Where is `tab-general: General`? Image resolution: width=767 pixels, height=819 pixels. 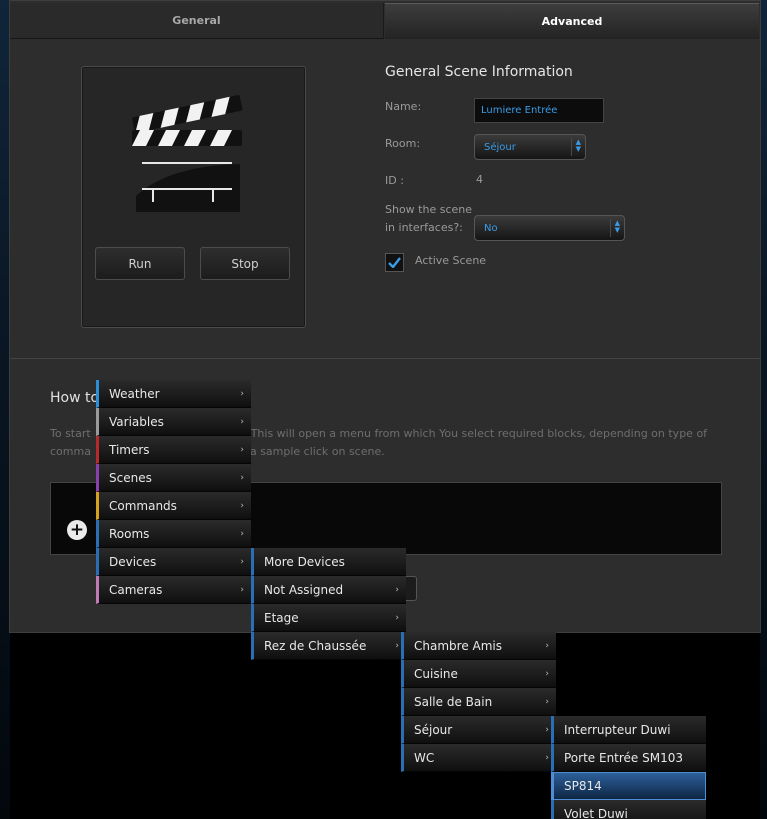
tab-general: General is located at coordinates (197, 21).